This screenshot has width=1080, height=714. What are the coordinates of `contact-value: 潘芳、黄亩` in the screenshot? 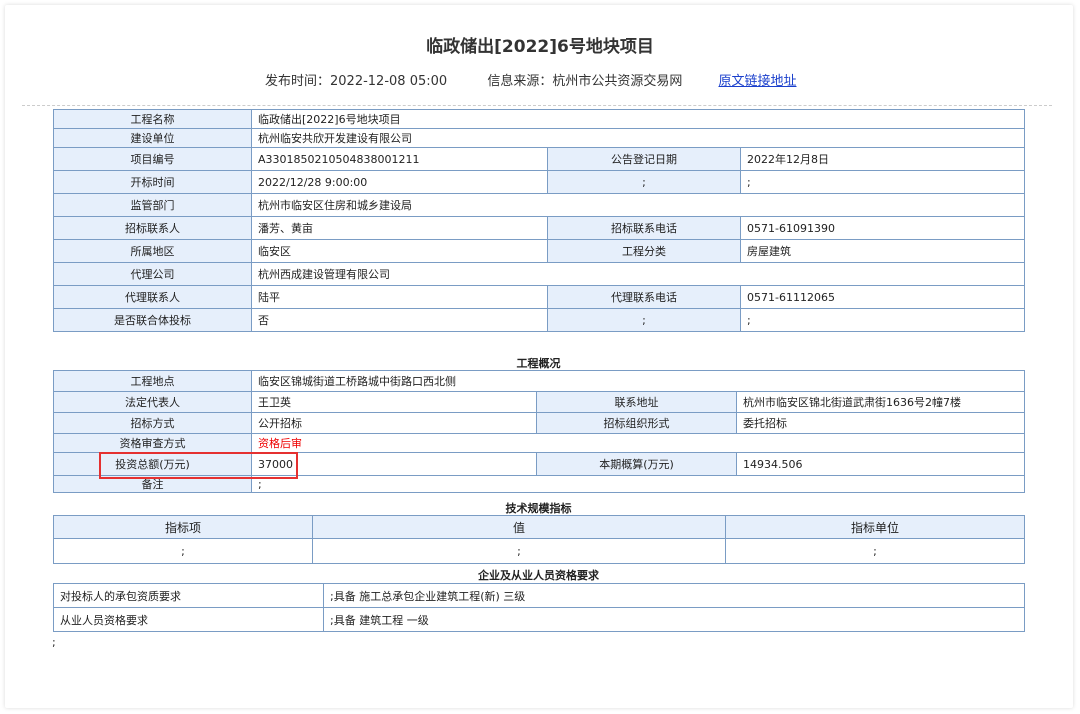 It's located at (399, 228).